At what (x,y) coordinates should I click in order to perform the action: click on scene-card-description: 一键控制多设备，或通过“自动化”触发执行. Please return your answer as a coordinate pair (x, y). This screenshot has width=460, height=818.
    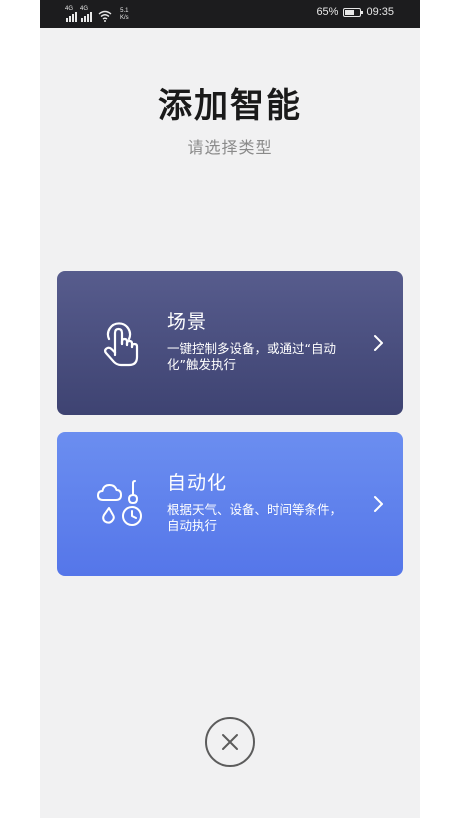
    Looking at the image, I should click on (251, 356).